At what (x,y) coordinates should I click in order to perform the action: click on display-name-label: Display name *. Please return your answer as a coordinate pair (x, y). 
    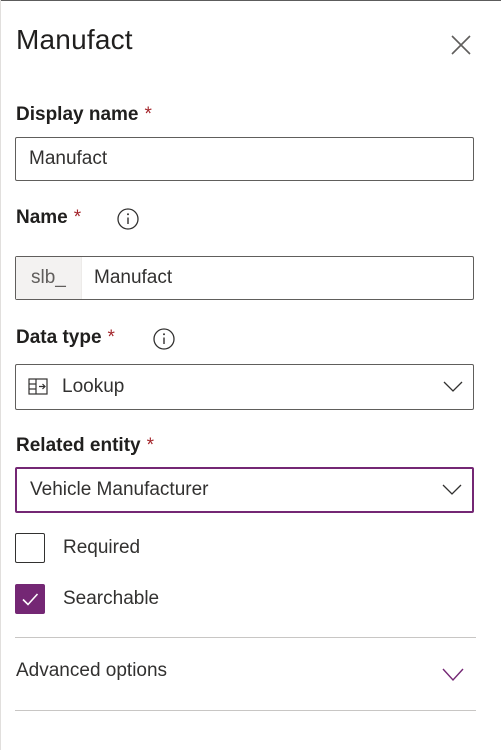
    Looking at the image, I should click on (84, 115).